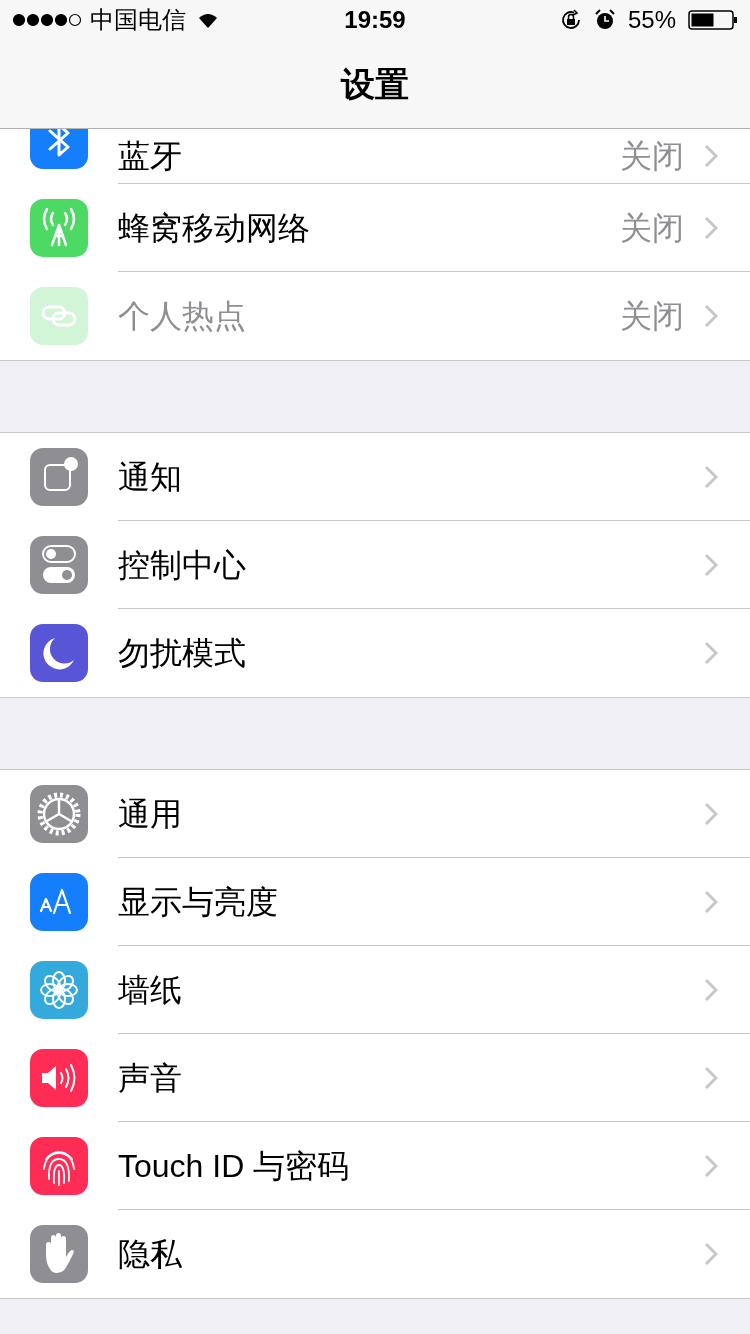  What do you see at coordinates (375, 84) in the screenshot?
I see `navigation-title: 设置` at bounding box center [375, 84].